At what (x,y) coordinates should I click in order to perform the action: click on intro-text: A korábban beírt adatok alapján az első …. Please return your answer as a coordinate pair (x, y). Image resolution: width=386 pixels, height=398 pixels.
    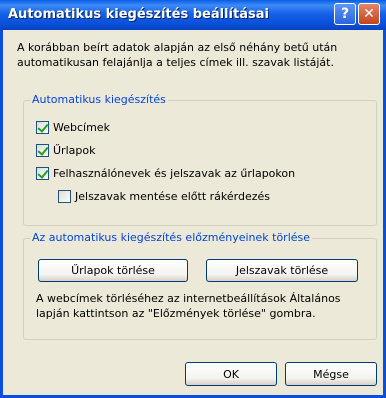
    Looking at the image, I should click on (177, 55).